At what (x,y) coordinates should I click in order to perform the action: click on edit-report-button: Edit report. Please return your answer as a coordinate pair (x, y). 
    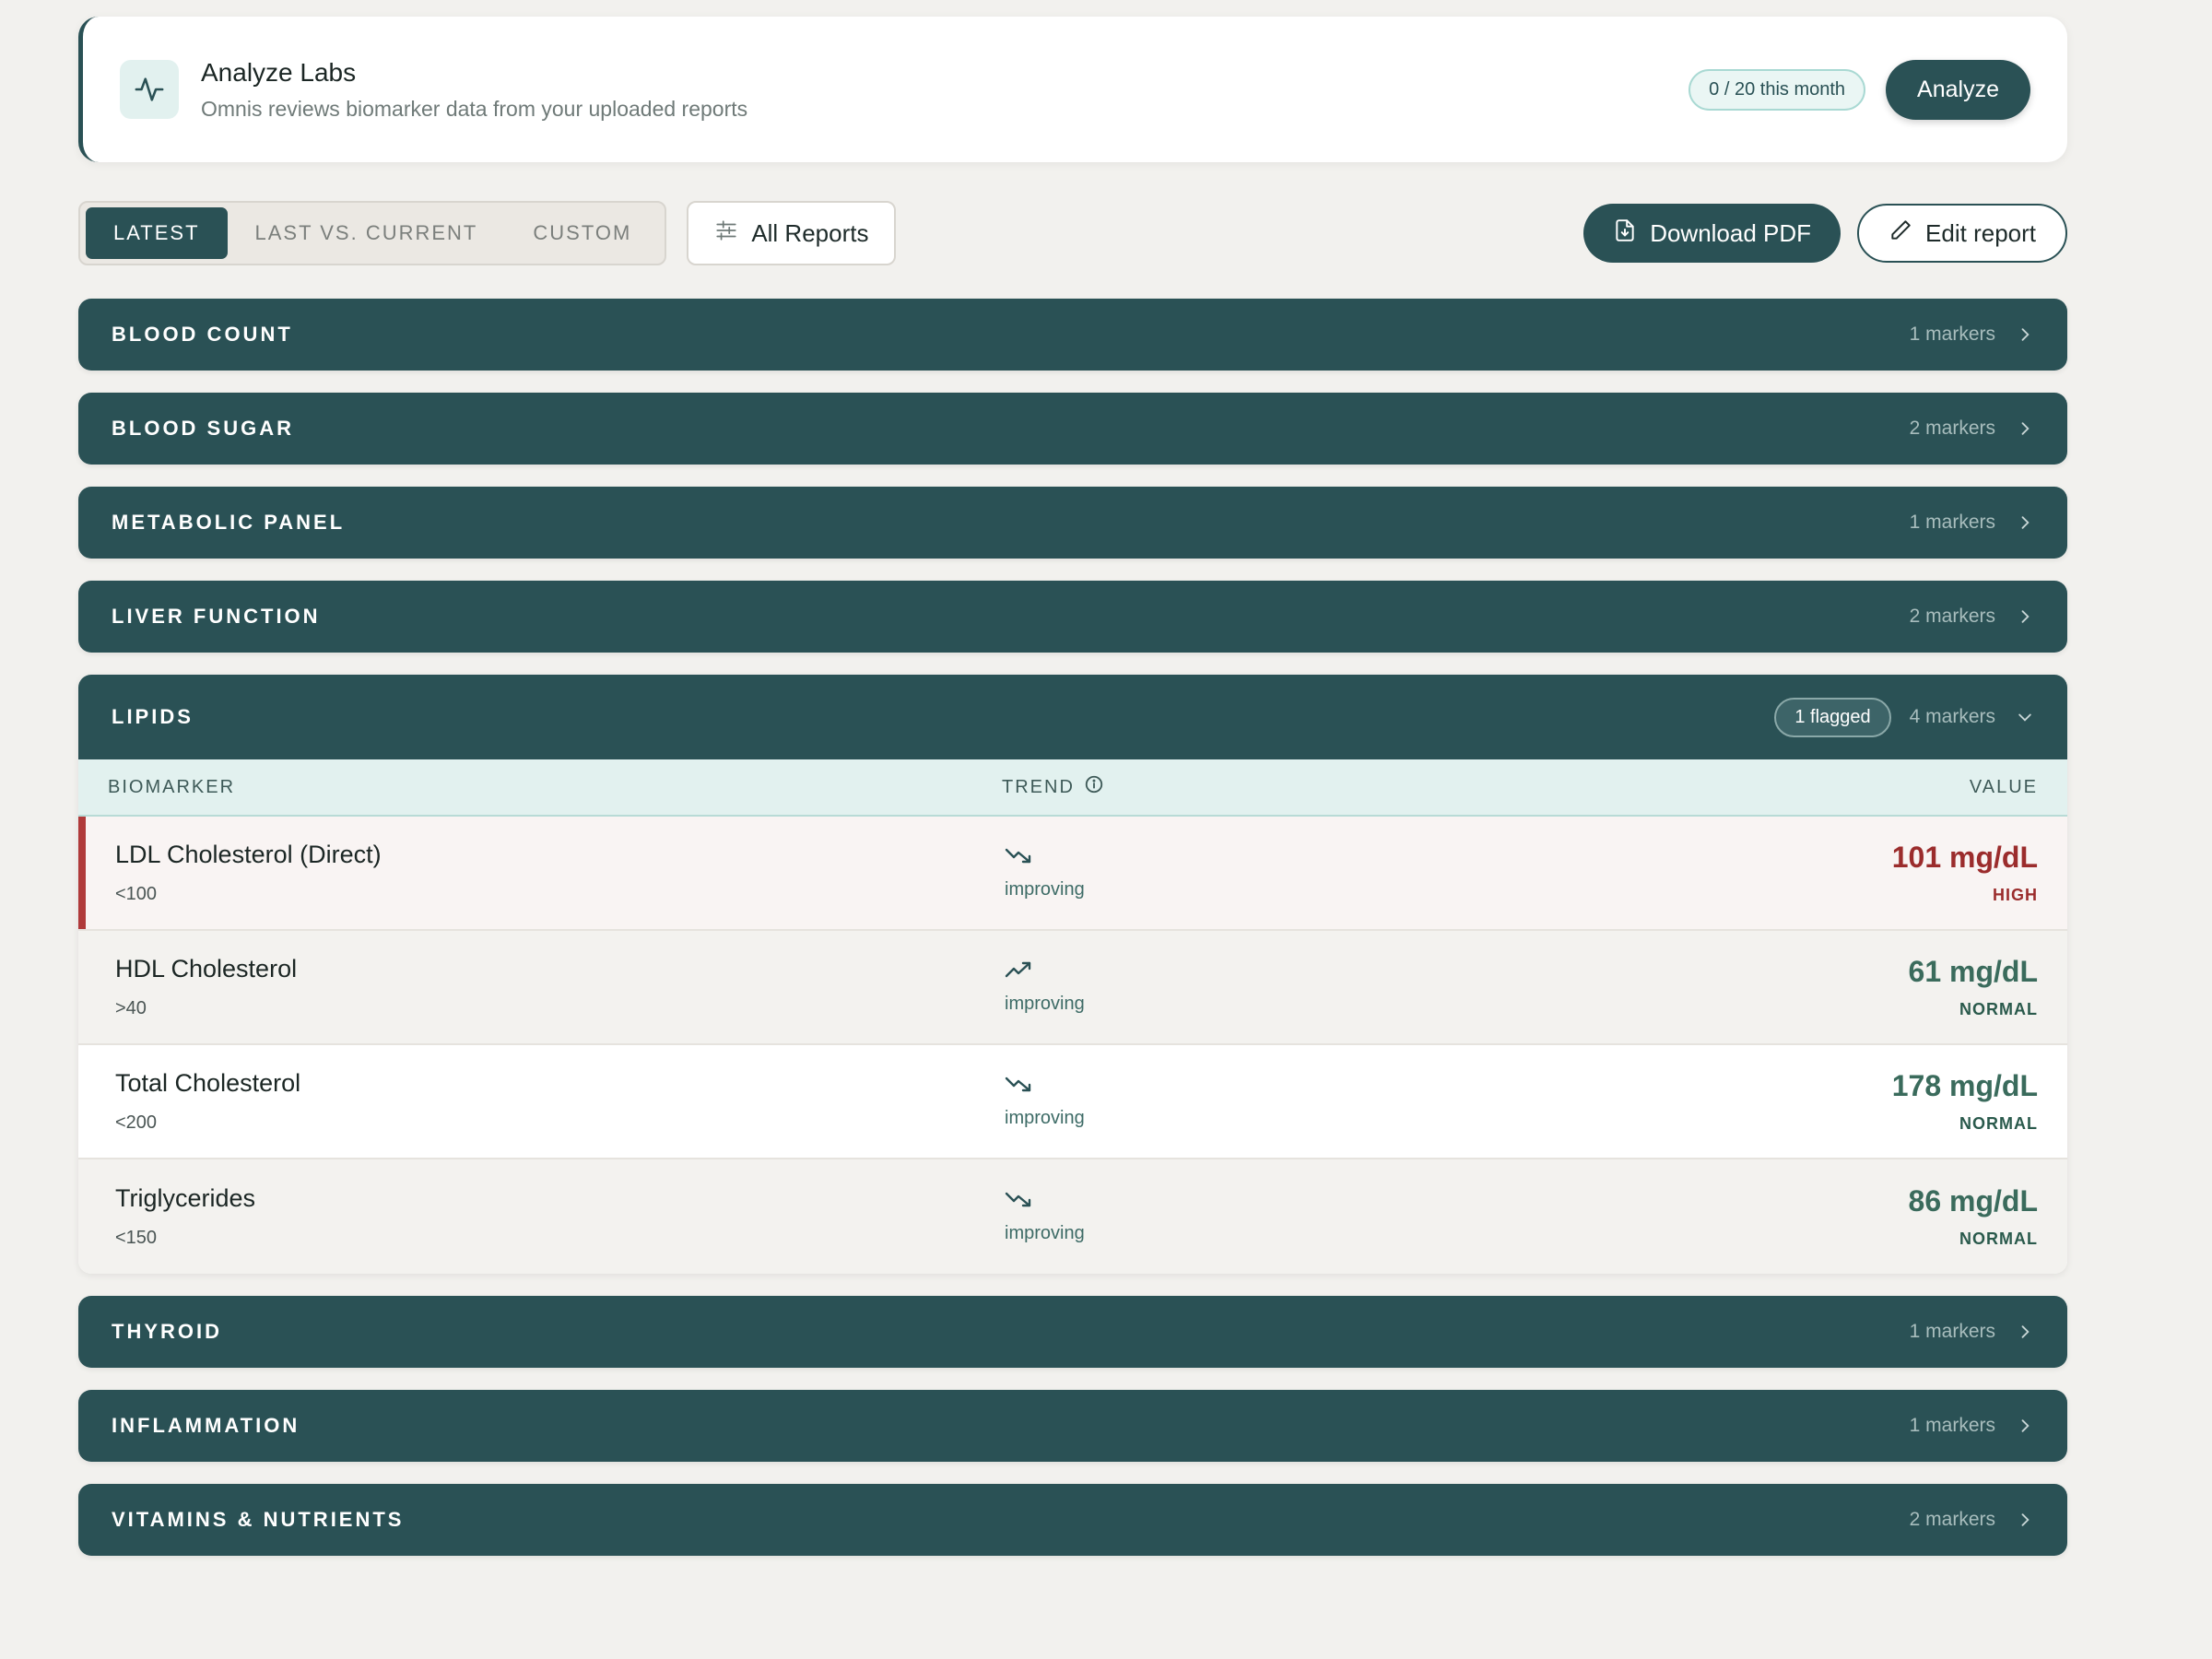
    Looking at the image, I should click on (1962, 233).